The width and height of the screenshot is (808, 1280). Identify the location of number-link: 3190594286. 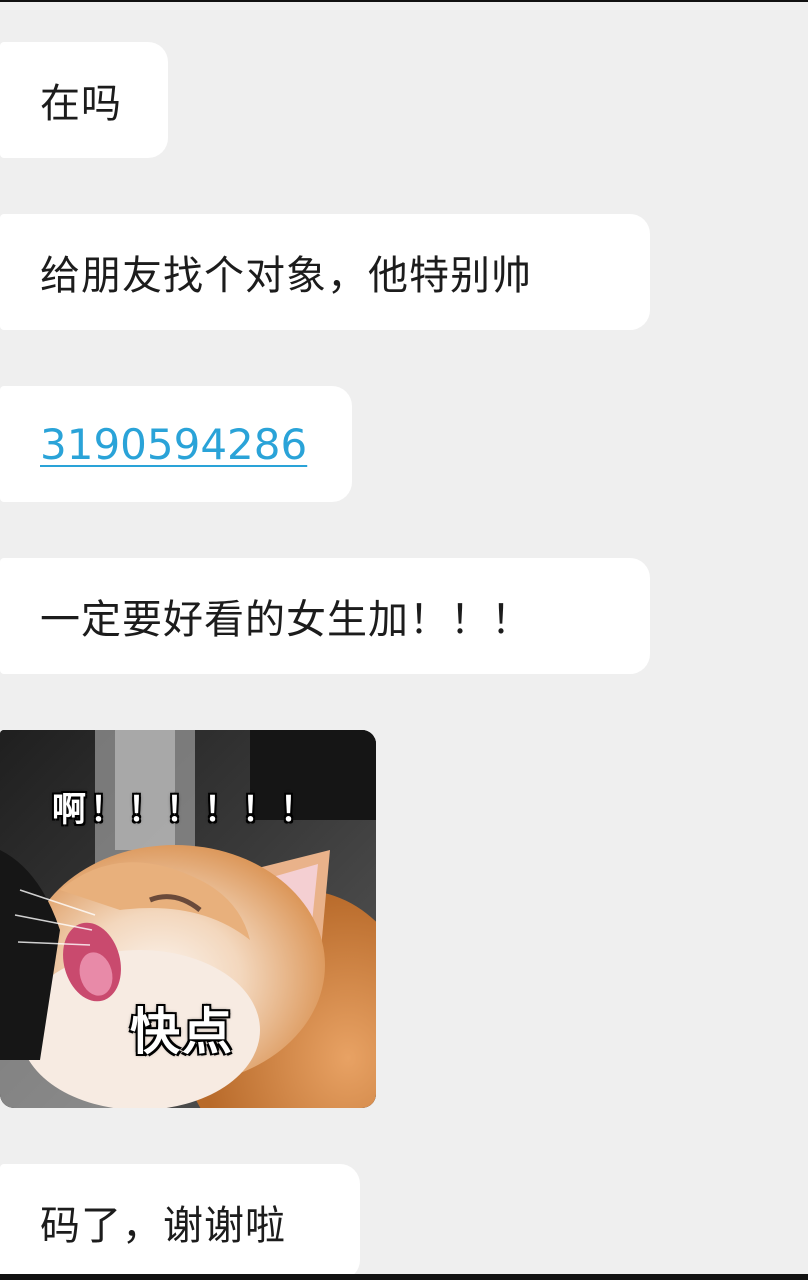
(173, 444).